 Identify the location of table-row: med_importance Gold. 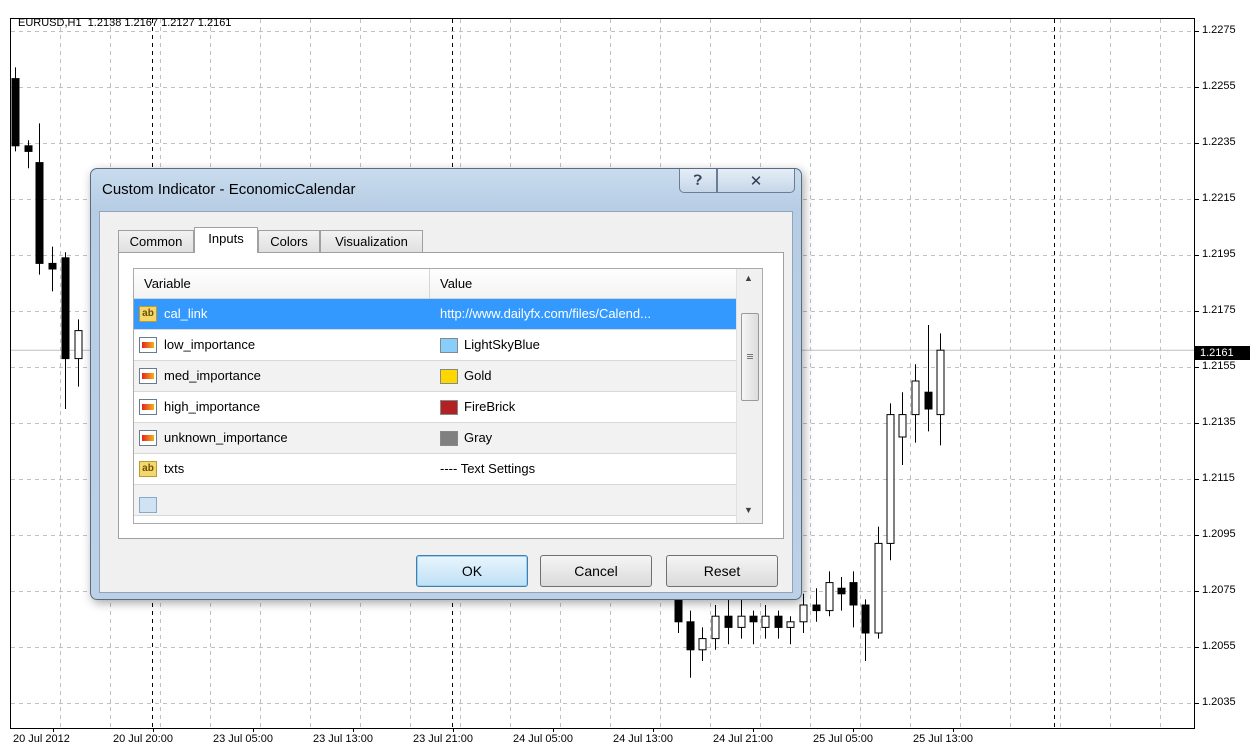
(435, 376).